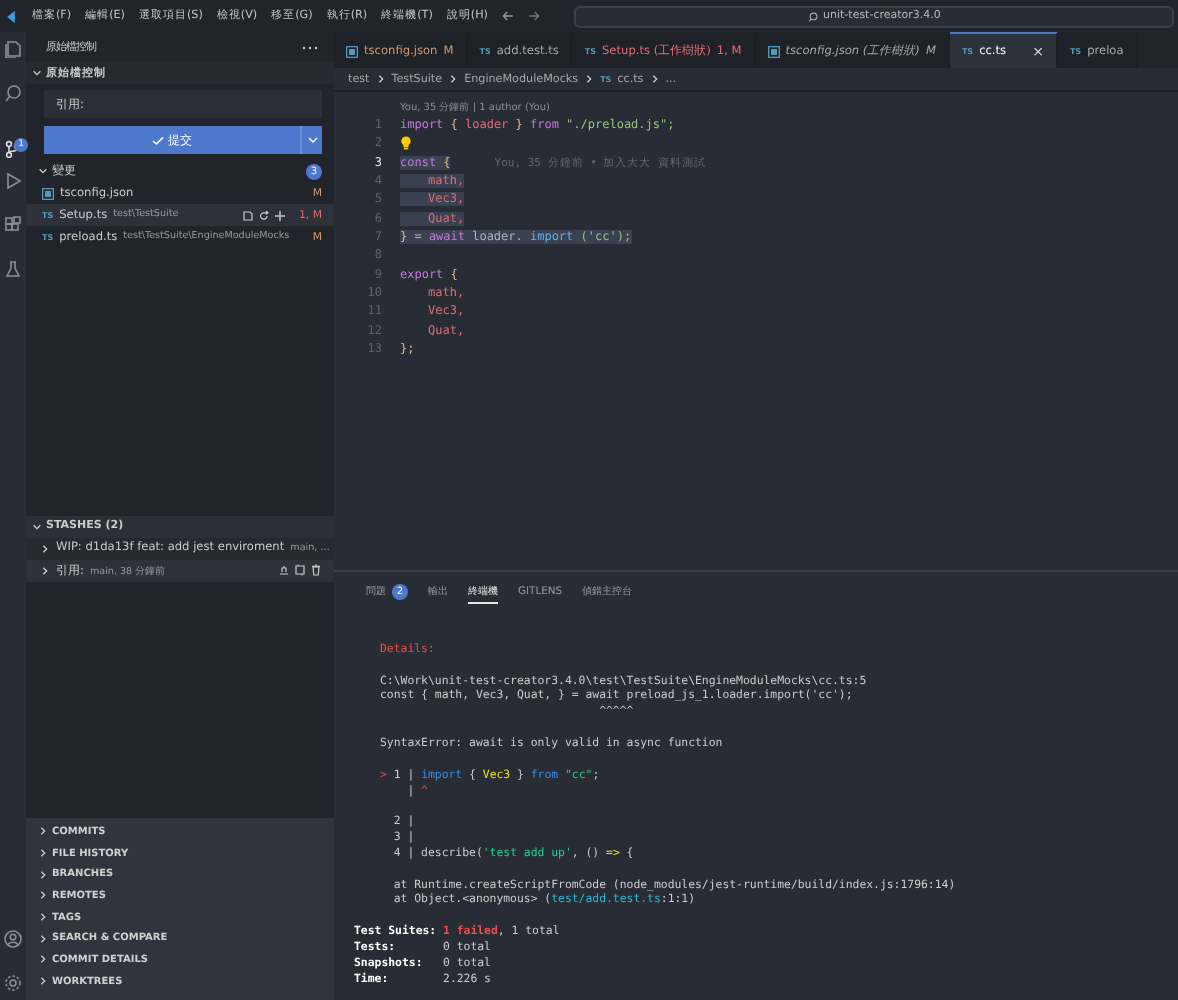 Image resolution: width=1178 pixels, height=1000 pixels. I want to click on extensions-icon, so click(13, 225).